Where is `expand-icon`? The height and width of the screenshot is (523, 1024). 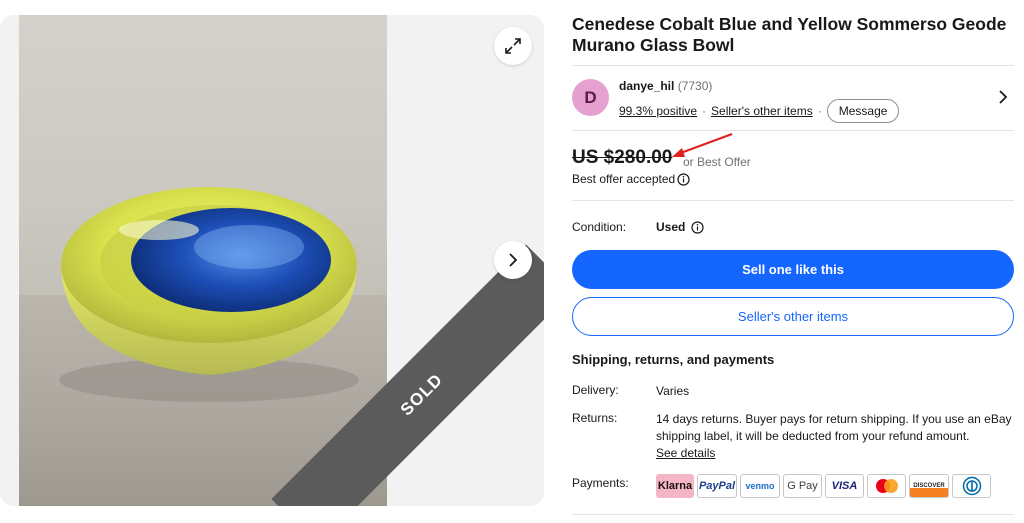 expand-icon is located at coordinates (513, 46).